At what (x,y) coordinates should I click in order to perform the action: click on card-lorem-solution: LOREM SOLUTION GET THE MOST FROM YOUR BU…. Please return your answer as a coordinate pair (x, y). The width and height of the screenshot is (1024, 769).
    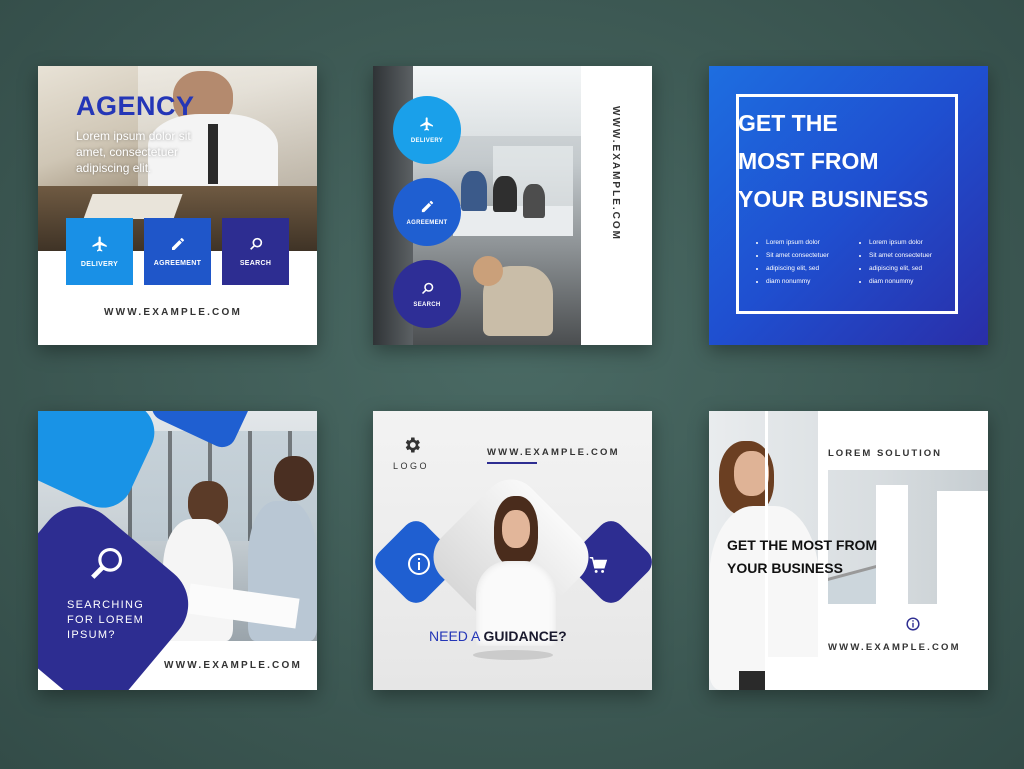
    Looking at the image, I should click on (848, 550).